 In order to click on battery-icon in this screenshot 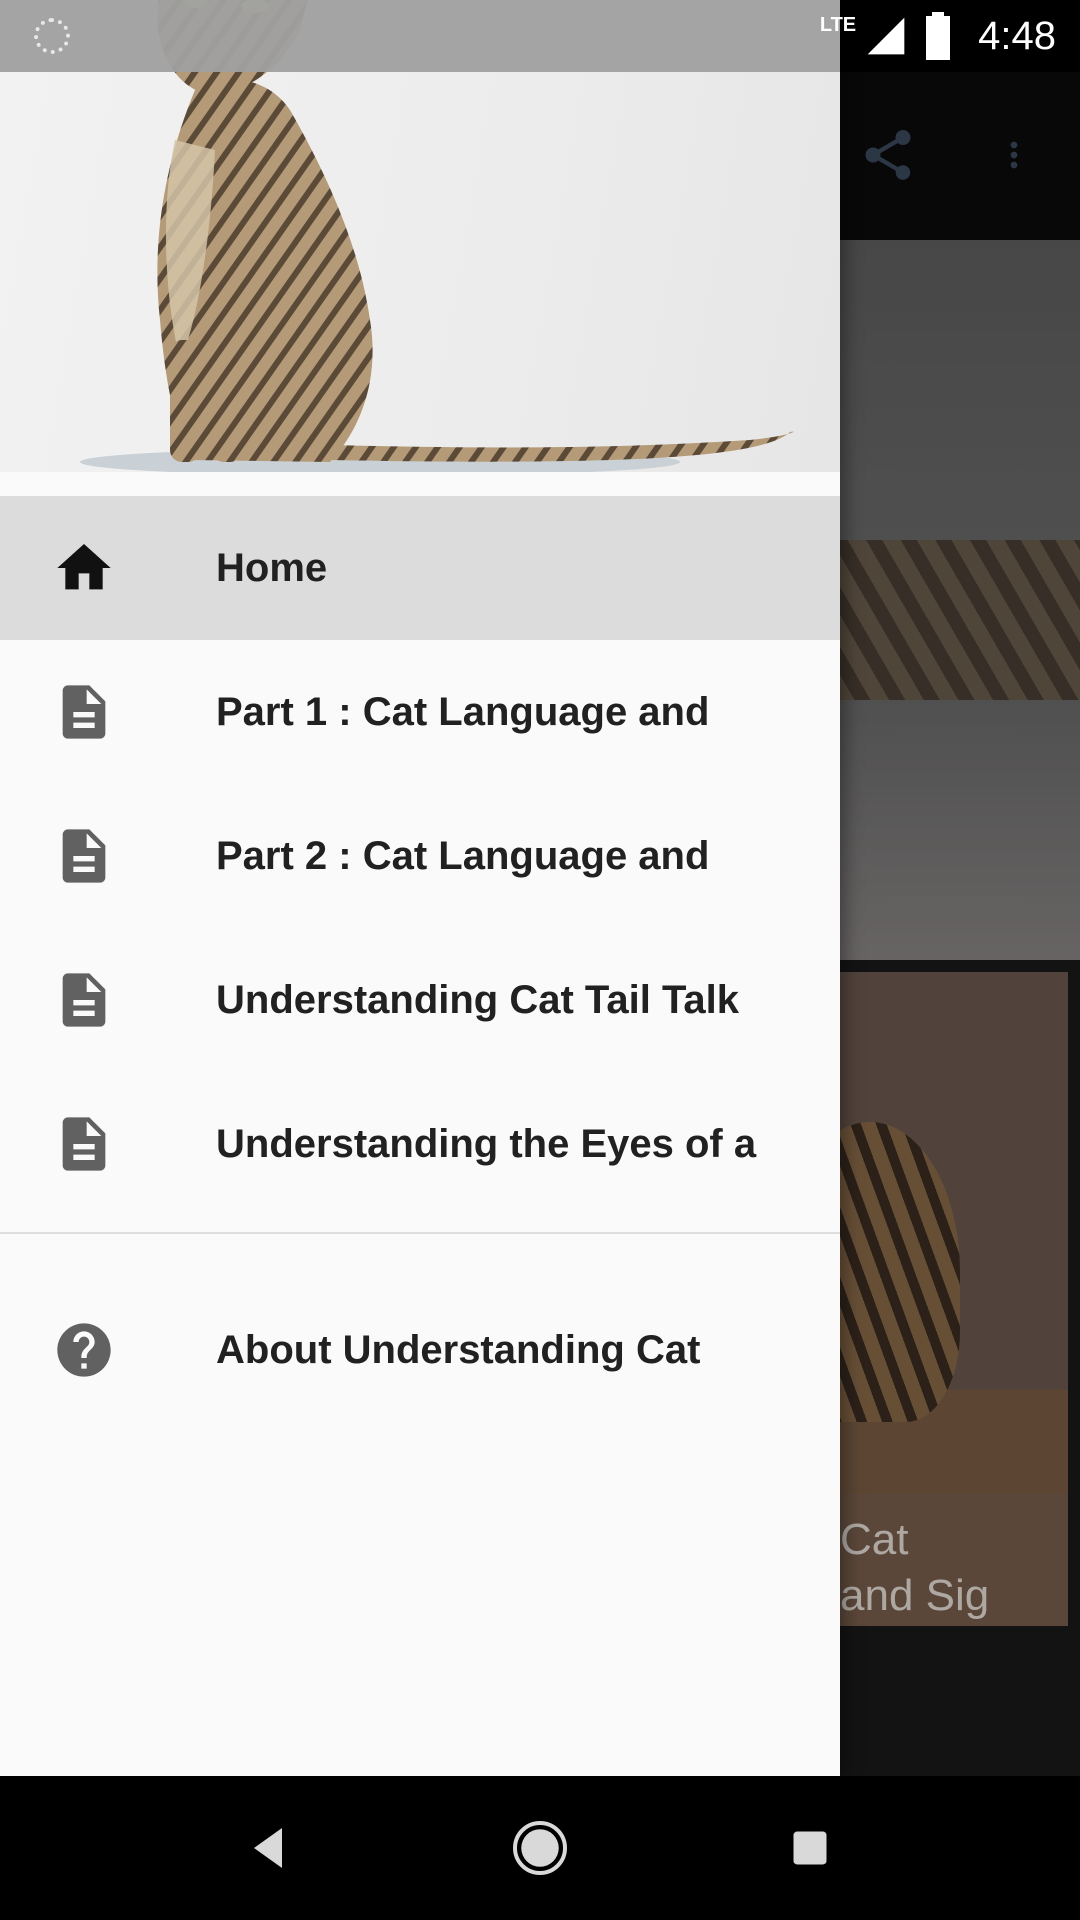, I will do `click(938, 36)`.